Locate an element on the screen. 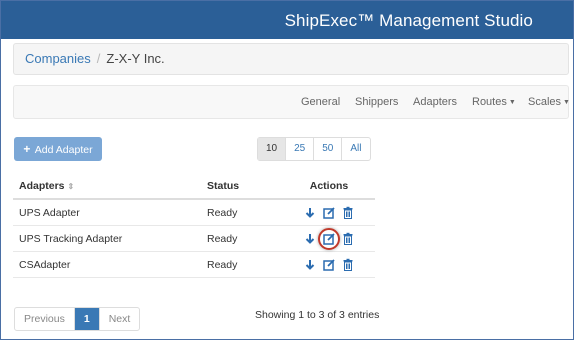  nav-adapters: Adapters is located at coordinates (435, 102).